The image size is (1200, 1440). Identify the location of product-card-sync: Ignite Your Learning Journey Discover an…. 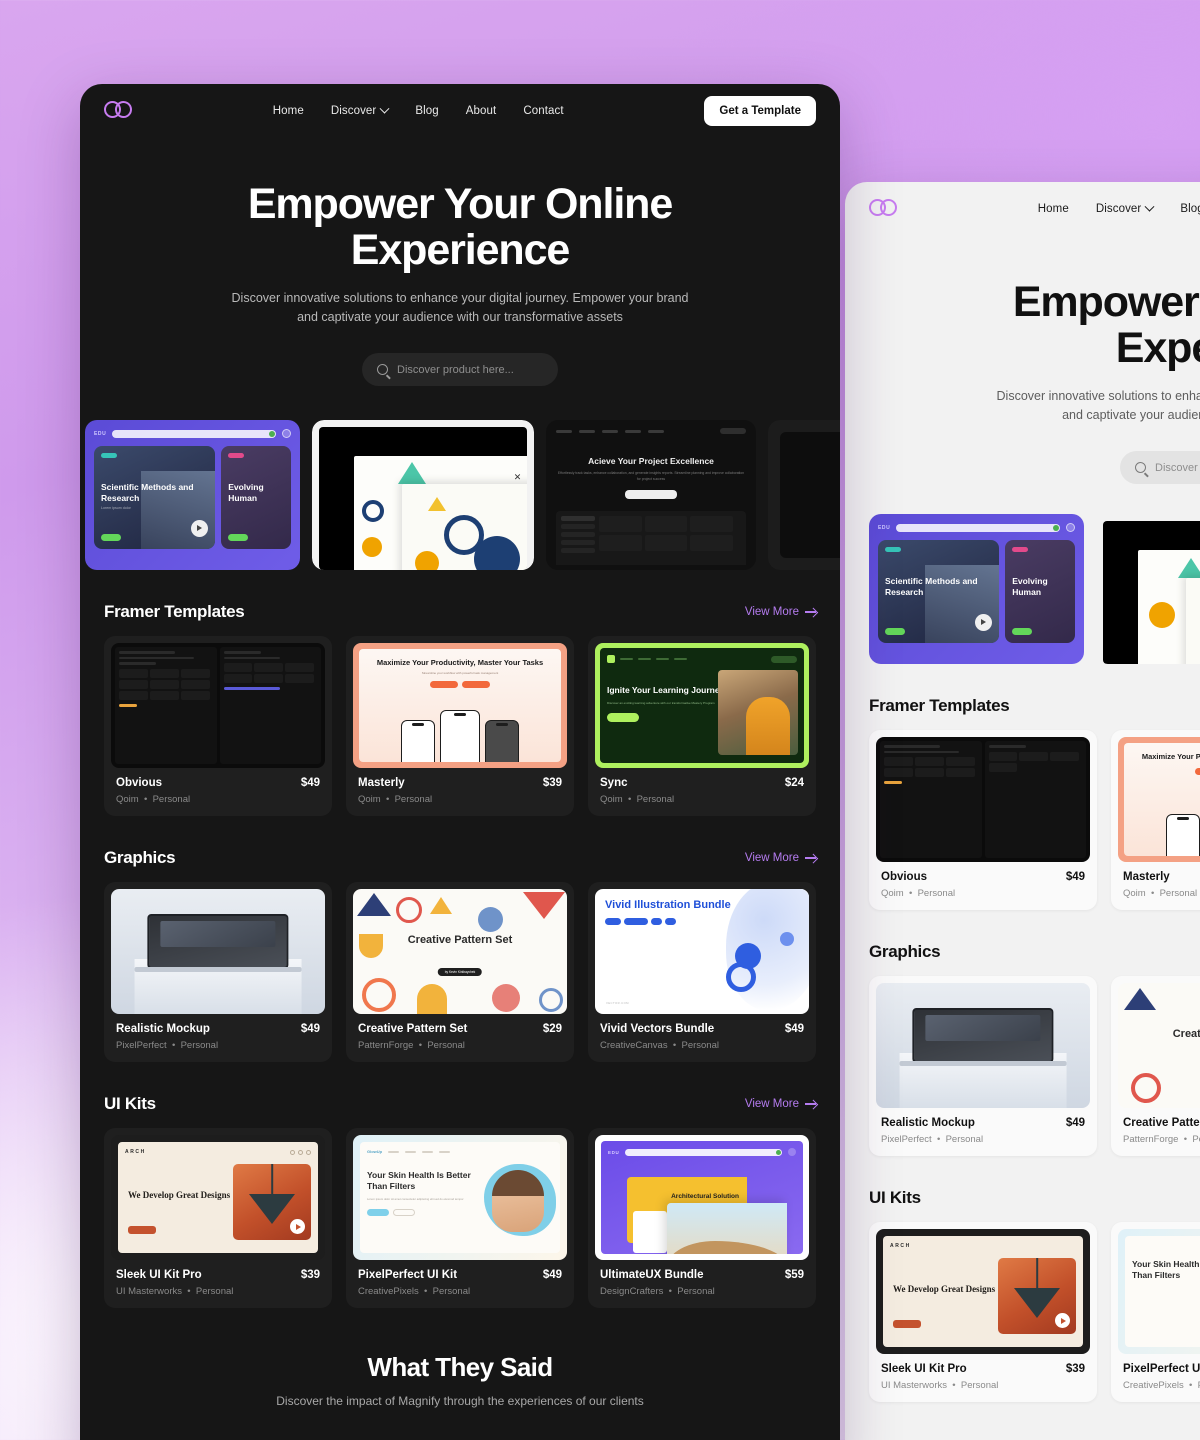
(702, 726).